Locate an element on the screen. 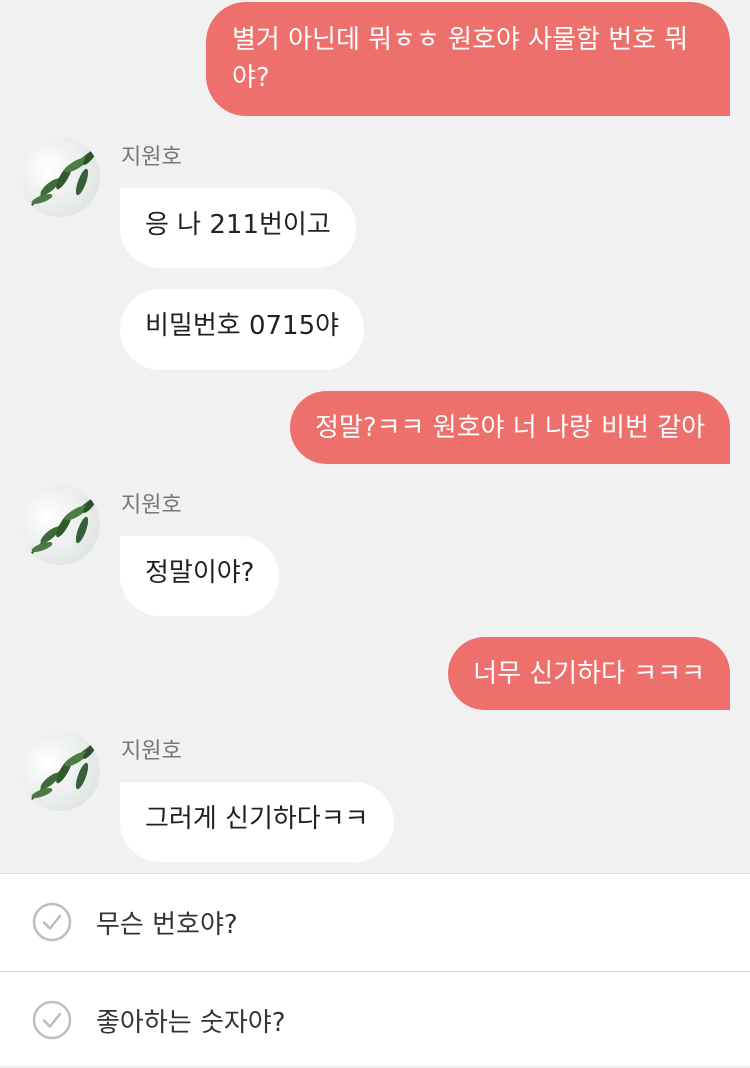 The height and width of the screenshot is (1068, 750). outgoing-message: 정말?ㅋㅋ 원호야 너 나랑 비번 같아 is located at coordinates (509, 427).